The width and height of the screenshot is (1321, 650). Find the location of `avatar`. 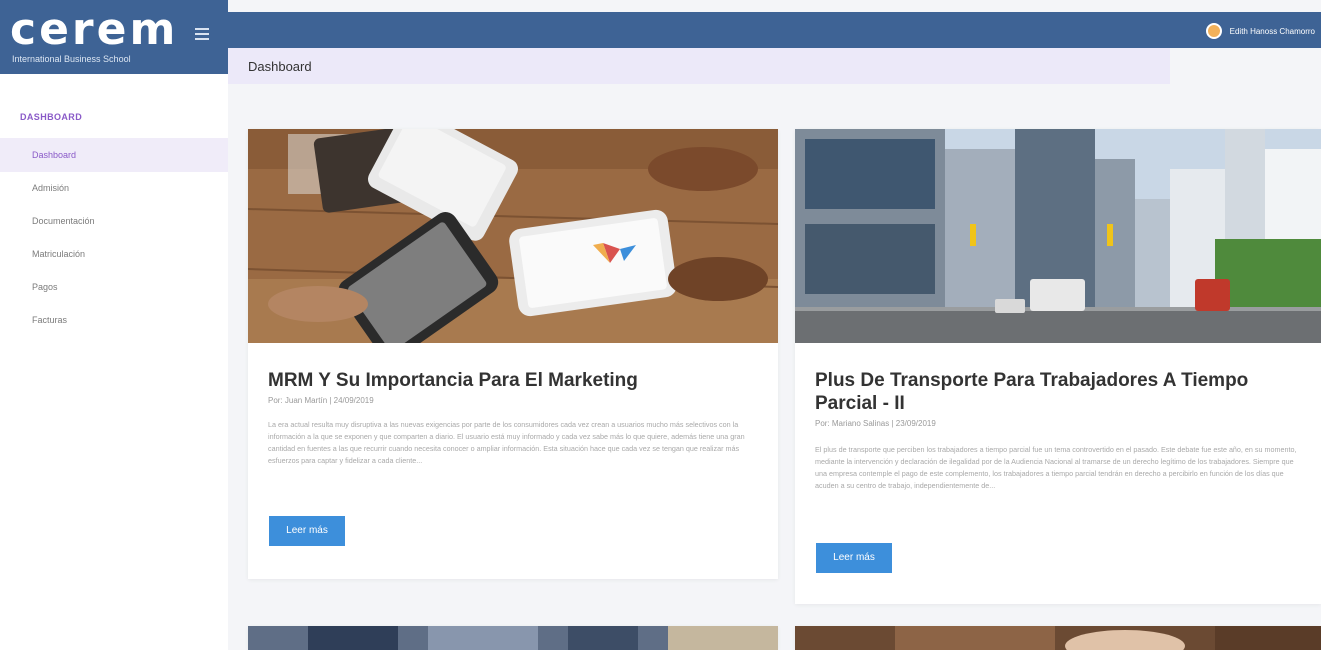

avatar is located at coordinates (1213, 31).